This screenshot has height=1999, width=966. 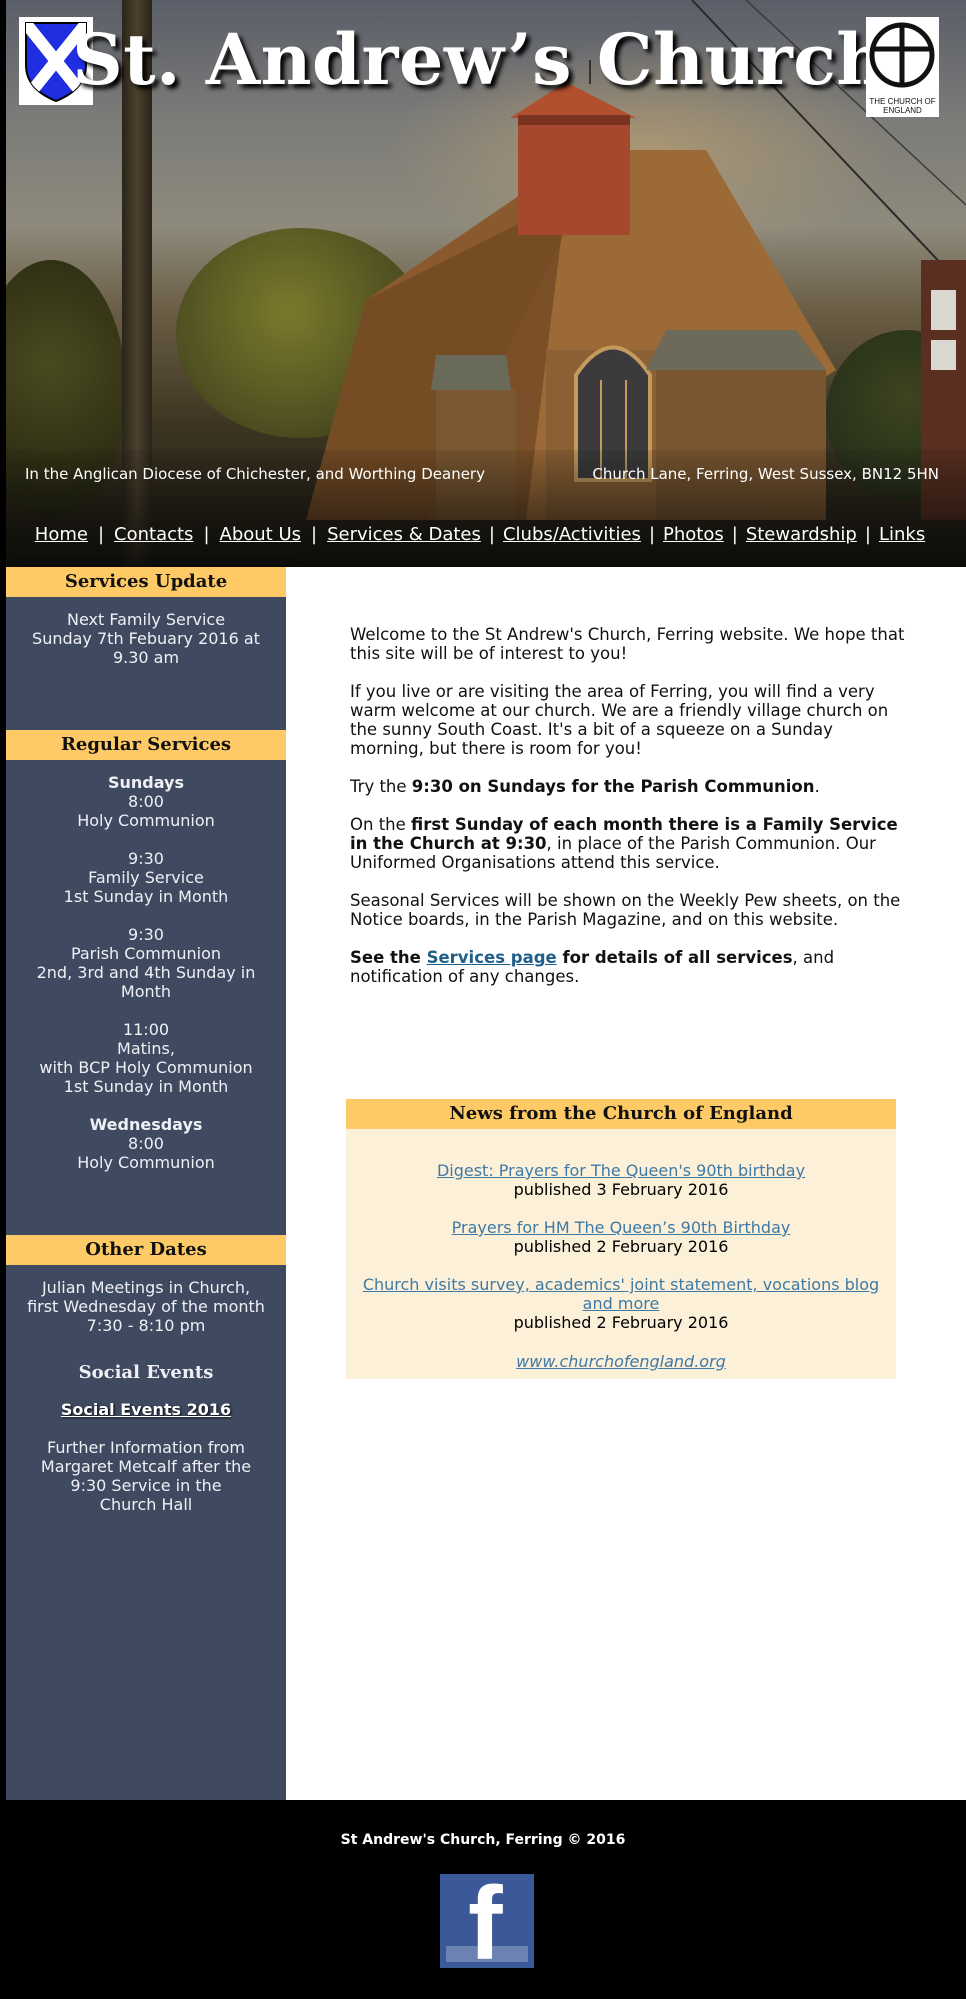 What do you see at coordinates (61, 534) in the screenshot?
I see `nav-home: Home` at bounding box center [61, 534].